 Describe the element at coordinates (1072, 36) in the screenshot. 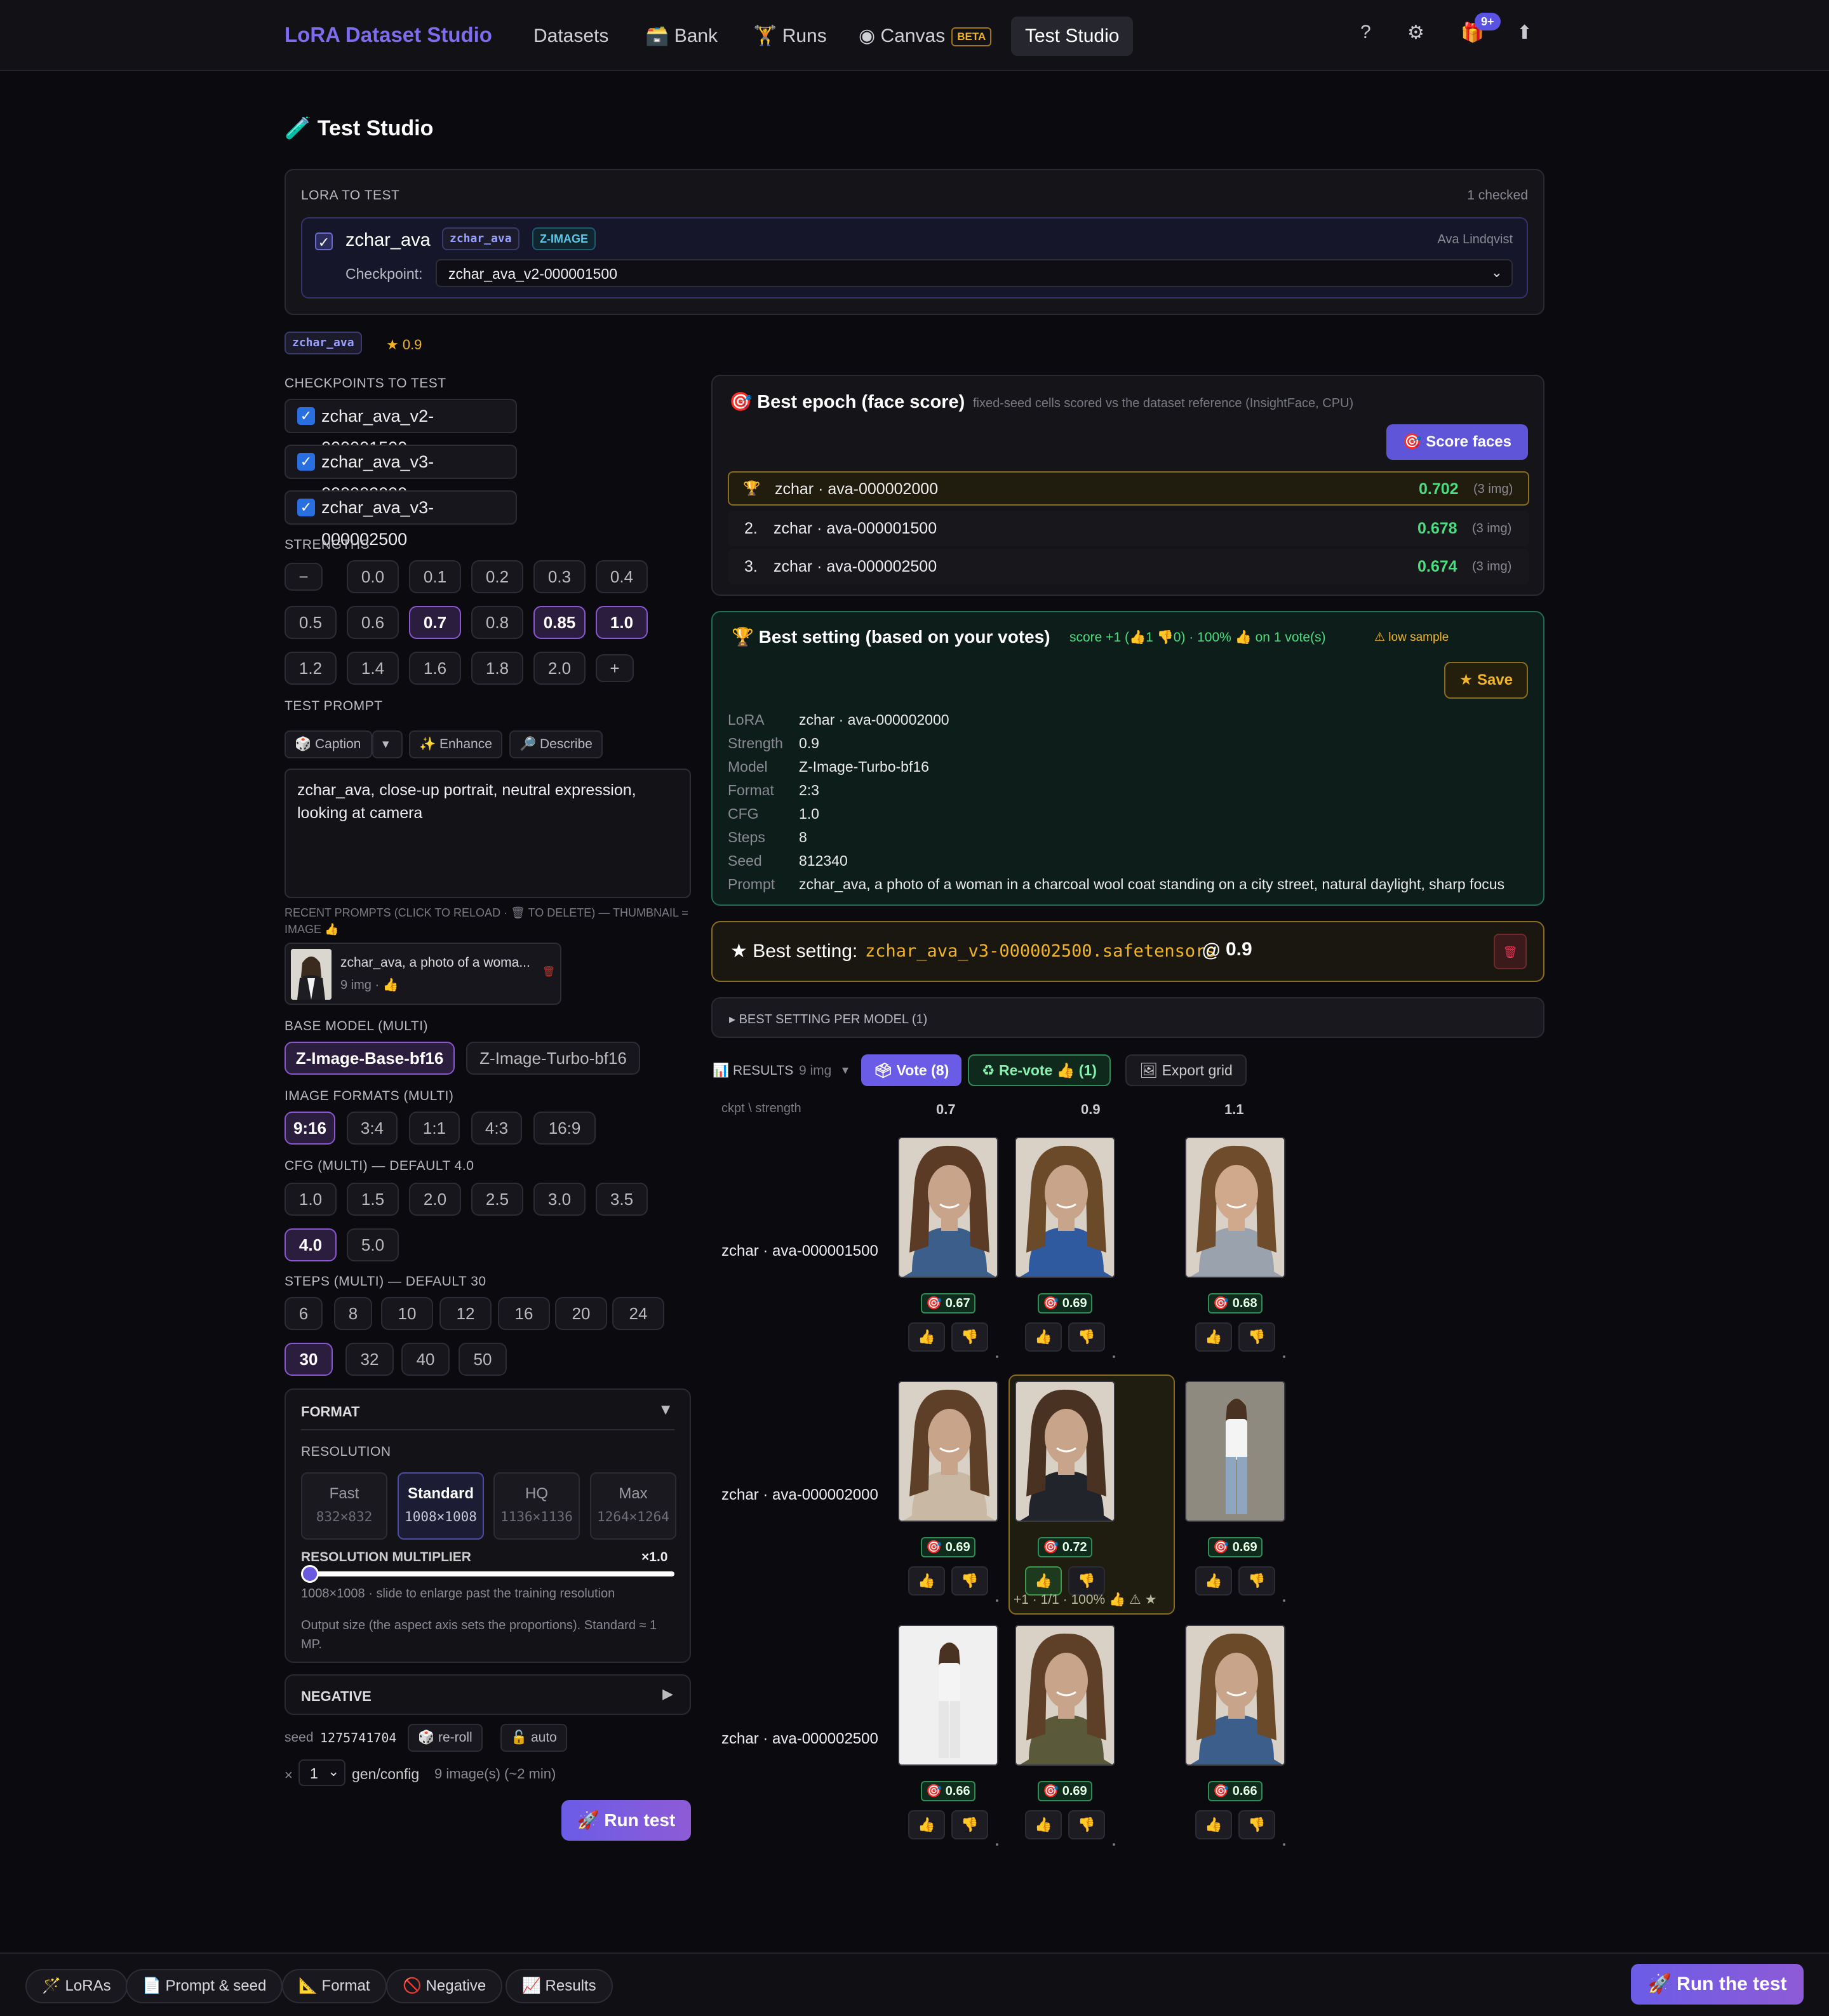

I see `nav-test-studio: Test Studio` at that location.